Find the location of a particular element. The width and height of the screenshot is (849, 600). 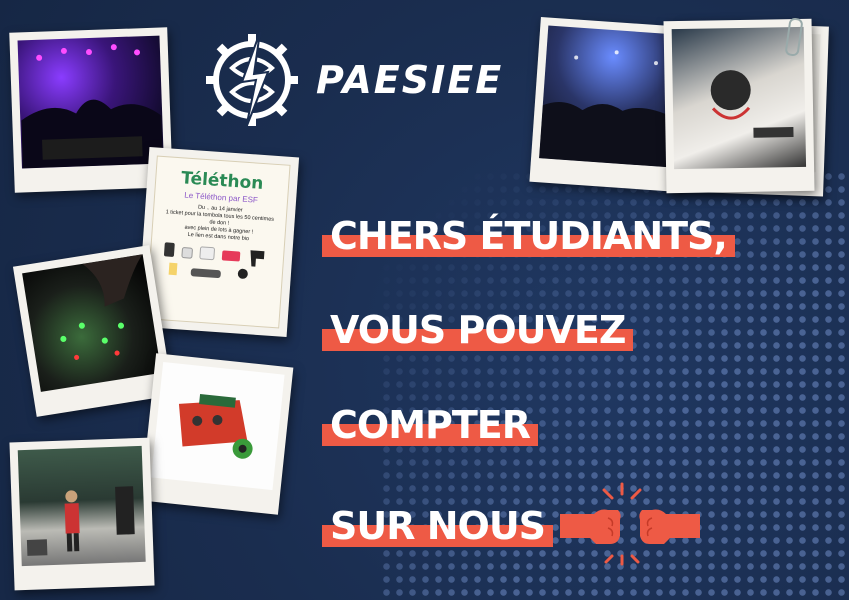

headline-line-4: SUR NOUS is located at coordinates (438, 526).